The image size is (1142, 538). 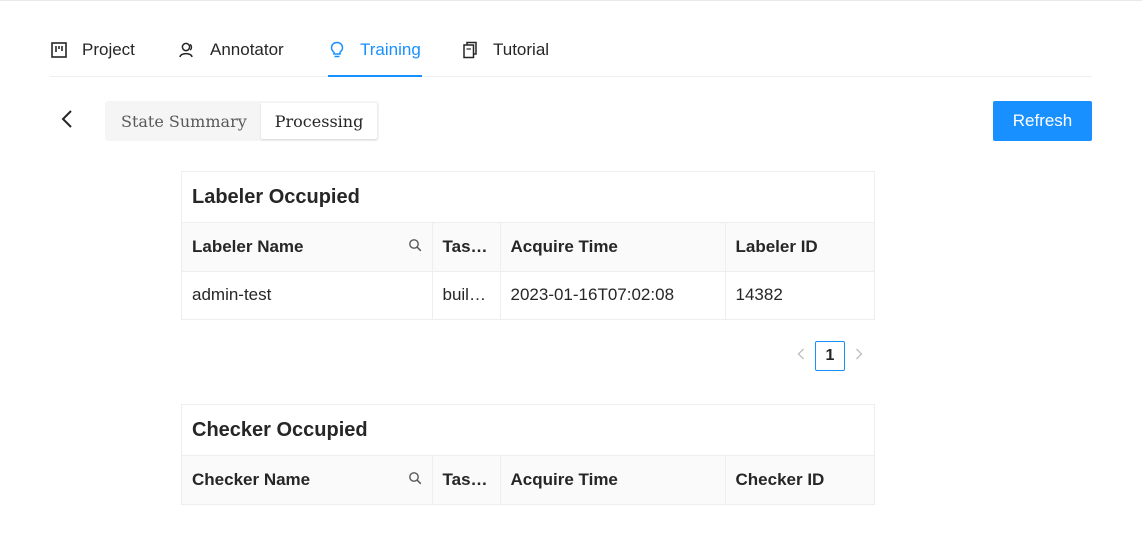 I want to click on tab-tutorial-label: Tutorial, so click(x=521, y=49).